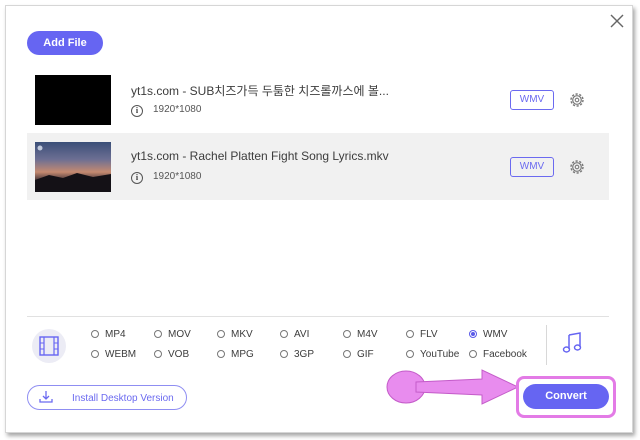  What do you see at coordinates (49, 346) in the screenshot?
I see `film-icon` at bounding box center [49, 346].